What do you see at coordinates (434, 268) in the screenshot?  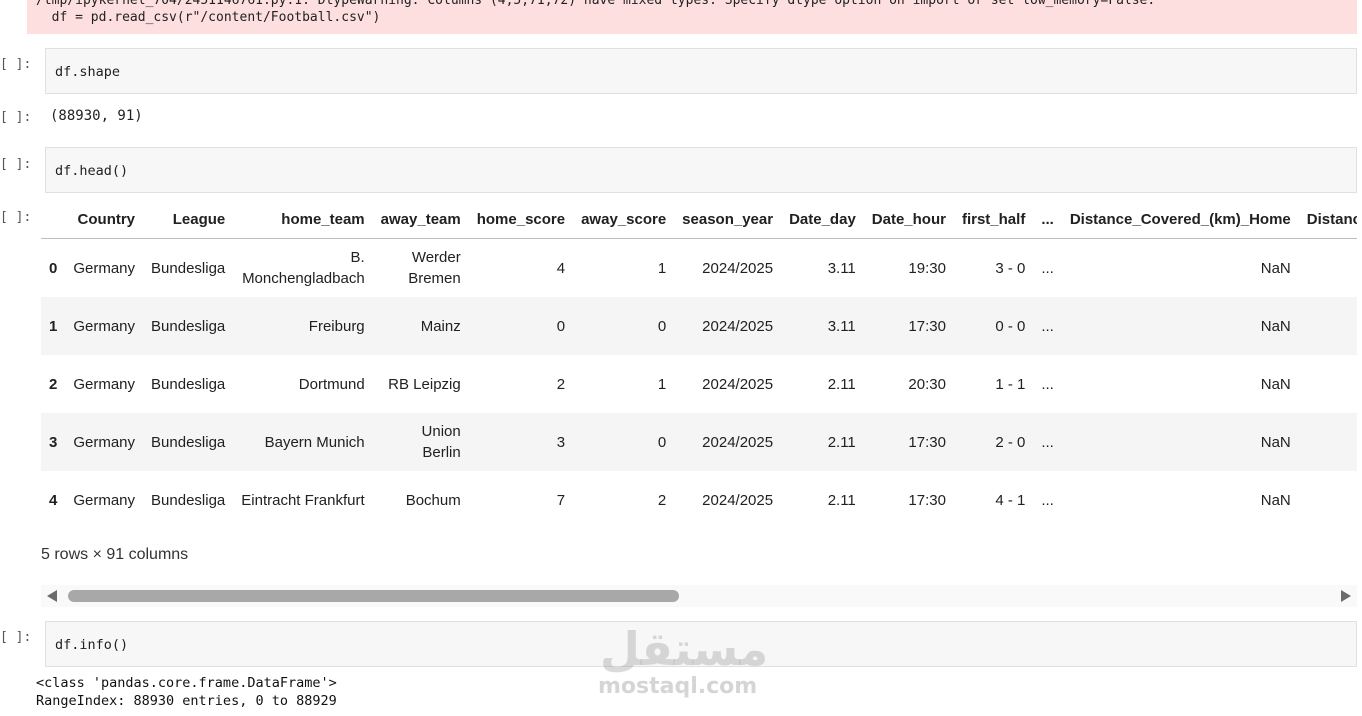 I see `table-cell: Werder Bremen` at bounding box center [434, 268].